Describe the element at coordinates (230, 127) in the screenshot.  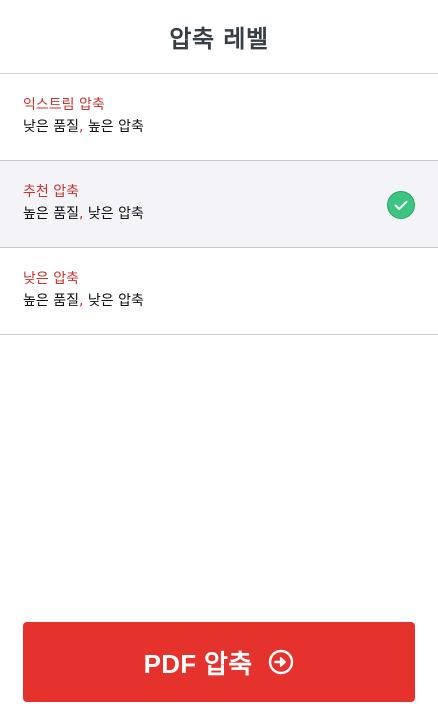
I see `option-description: 낮은 품질, 높은 압축` at that location.